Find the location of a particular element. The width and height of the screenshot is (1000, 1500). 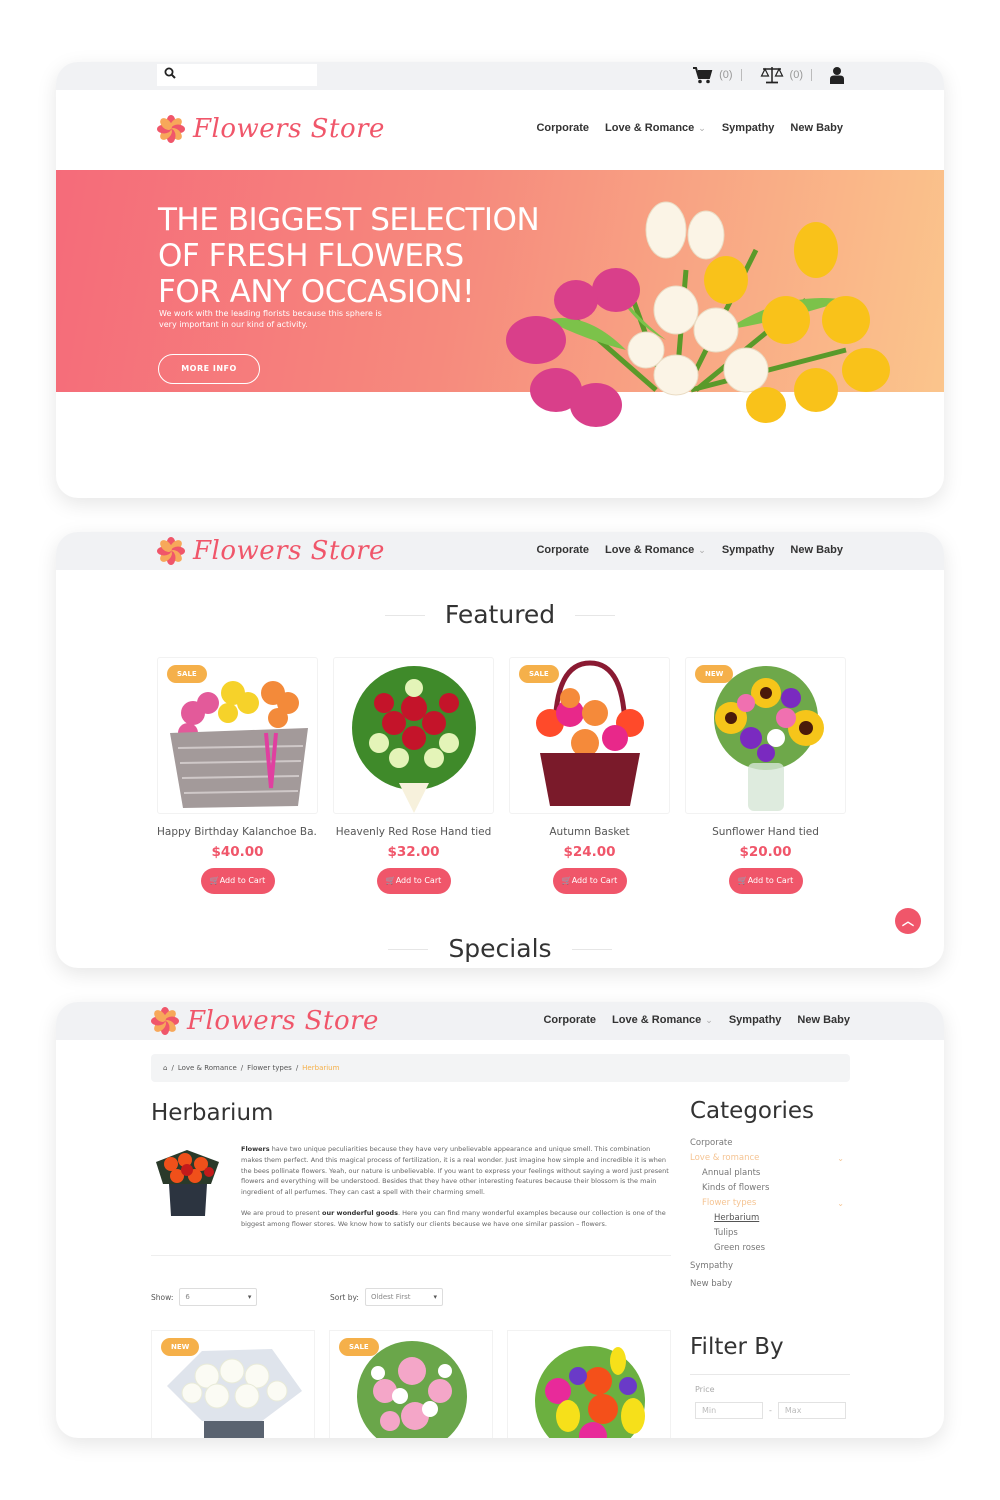

divider is located at coordinates (811, 75).